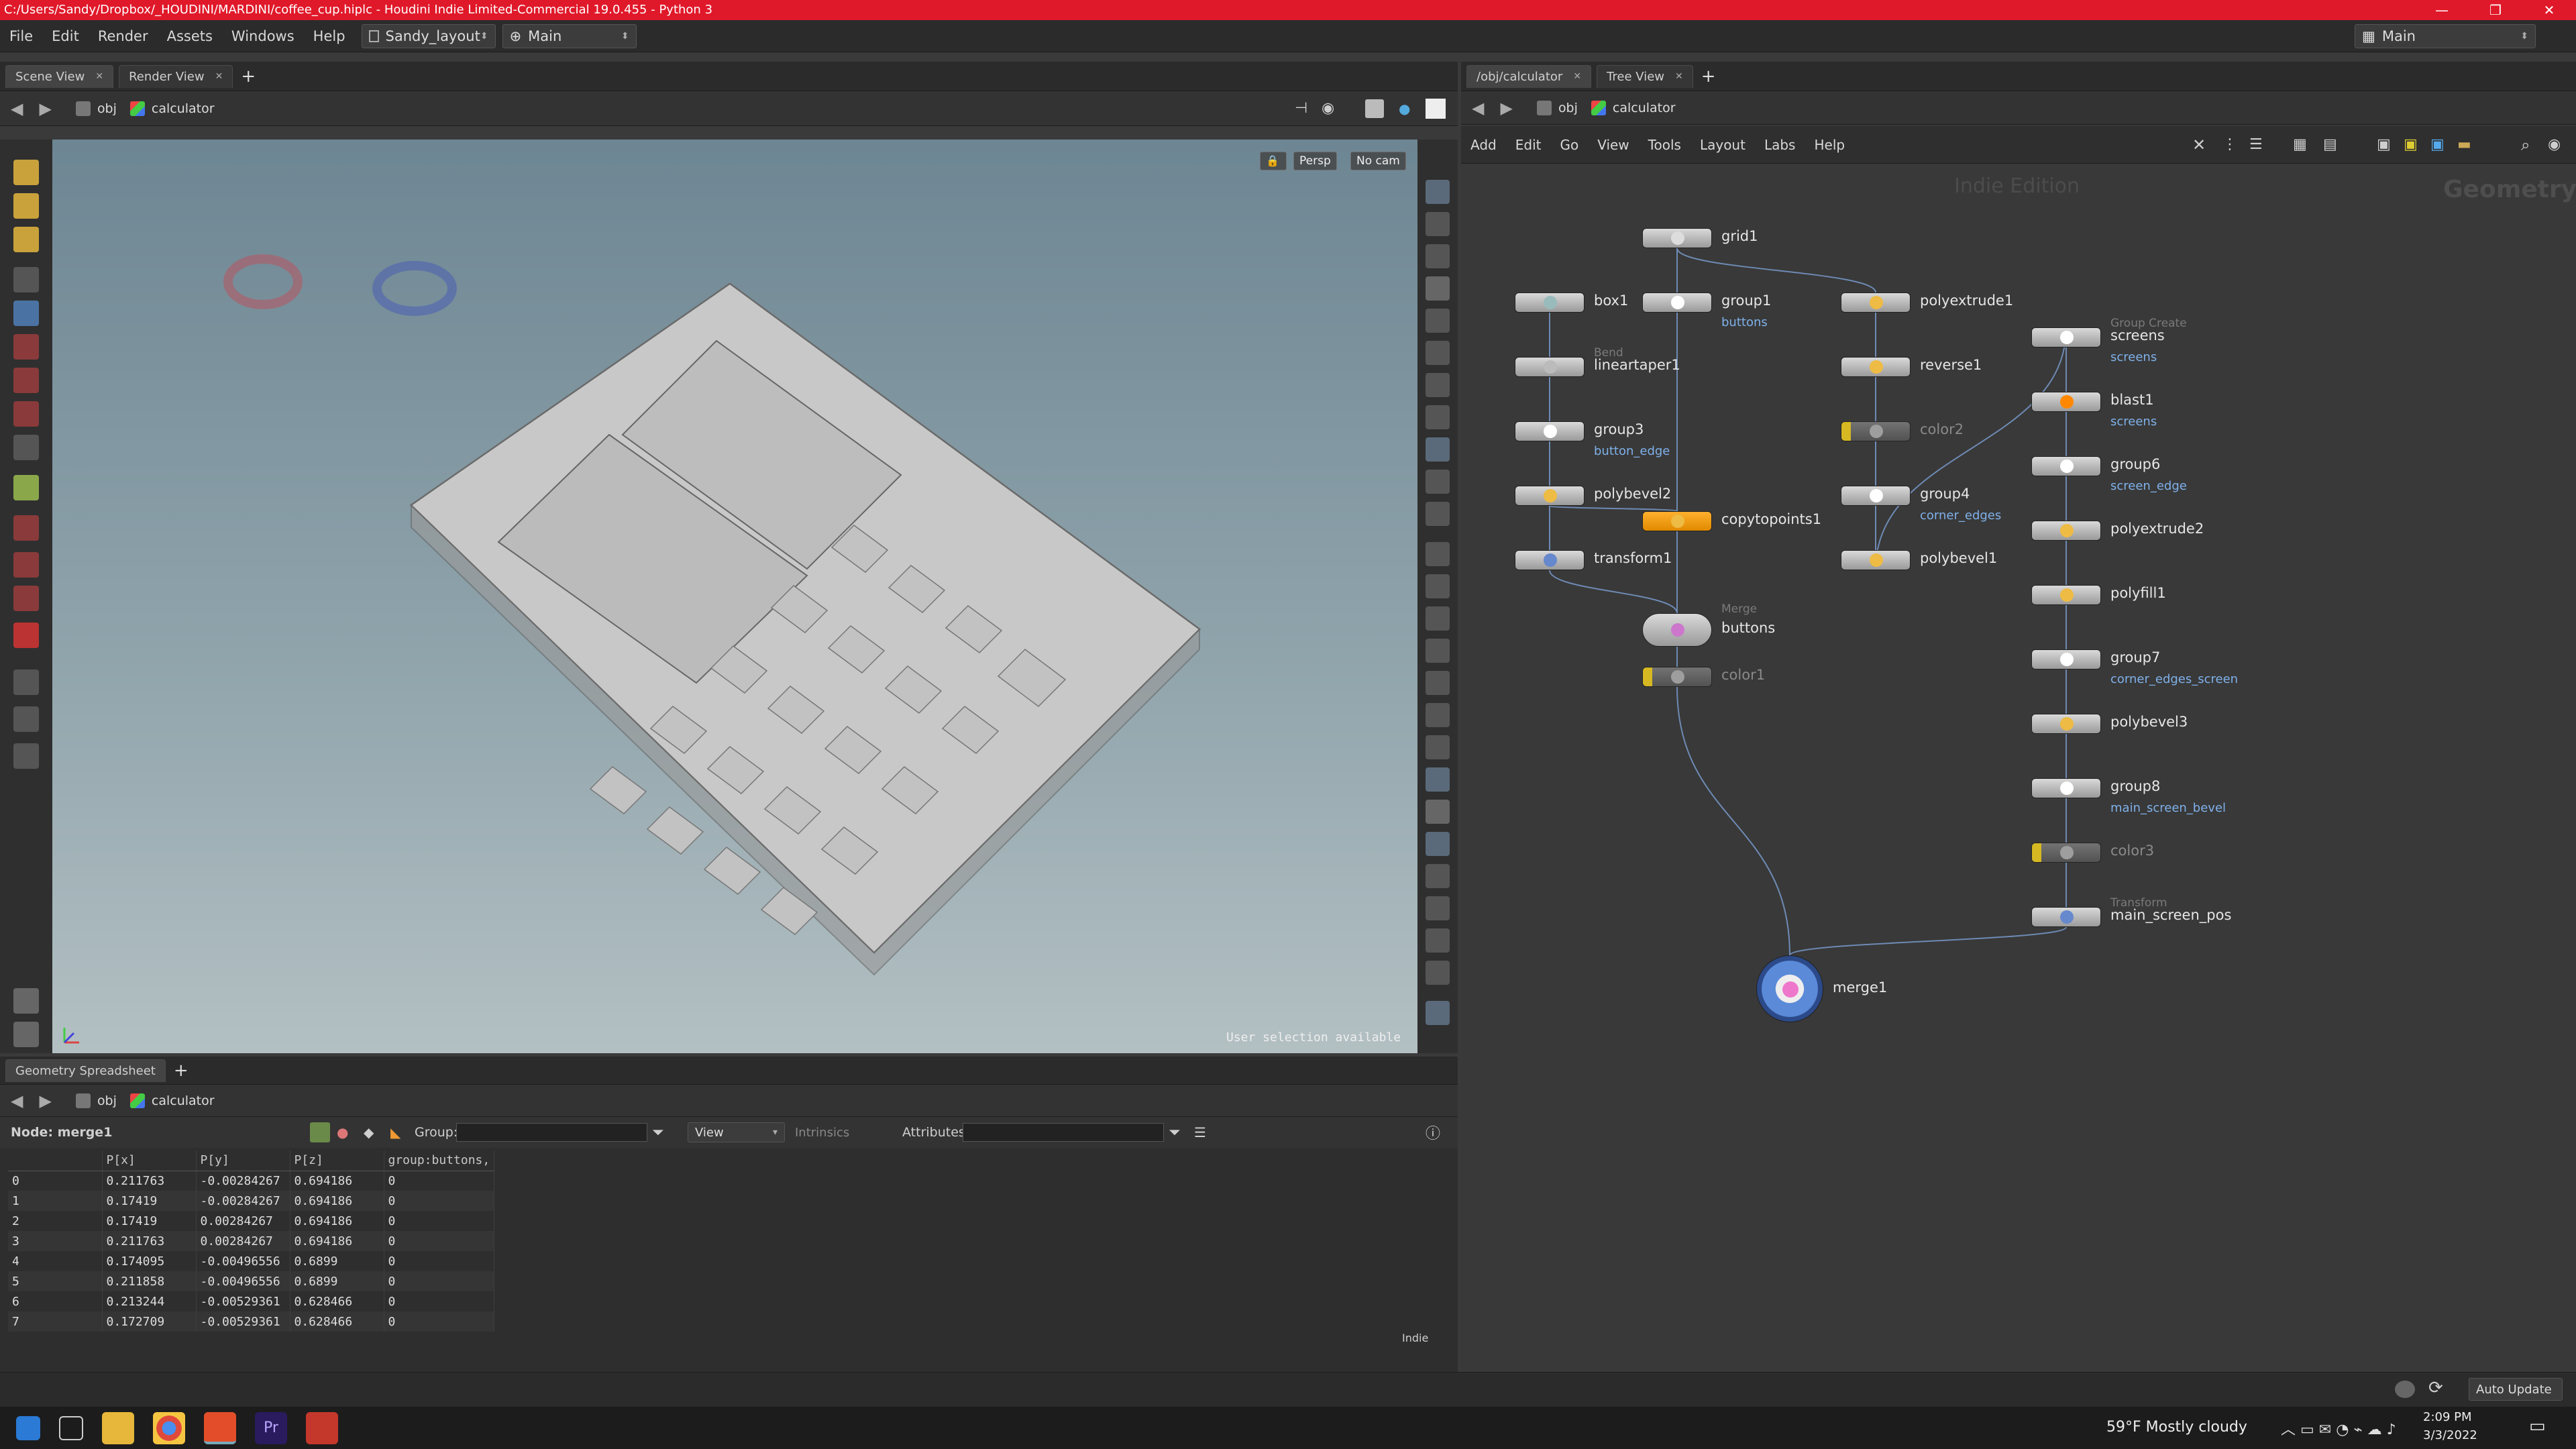 The height and width of the screenshot is (1449, 2576). I want to click on menu-tools: Tools, so click(1664, 145).